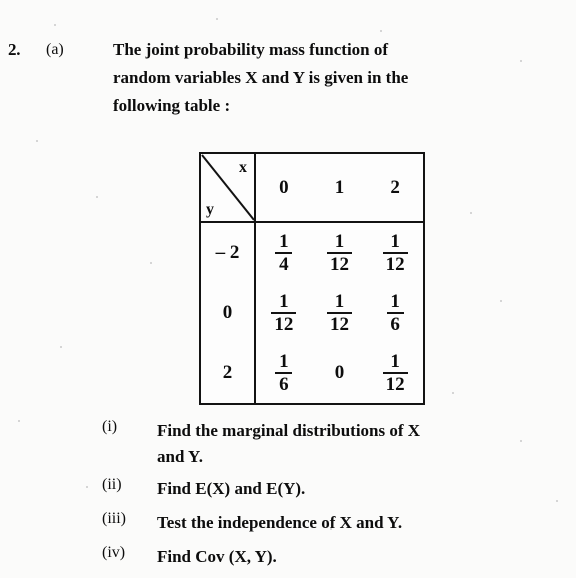  Describe the element at coordinates (251, 49) in the screenshot. I see `question-stem-line-1: The joint probability mass function of` at that location.